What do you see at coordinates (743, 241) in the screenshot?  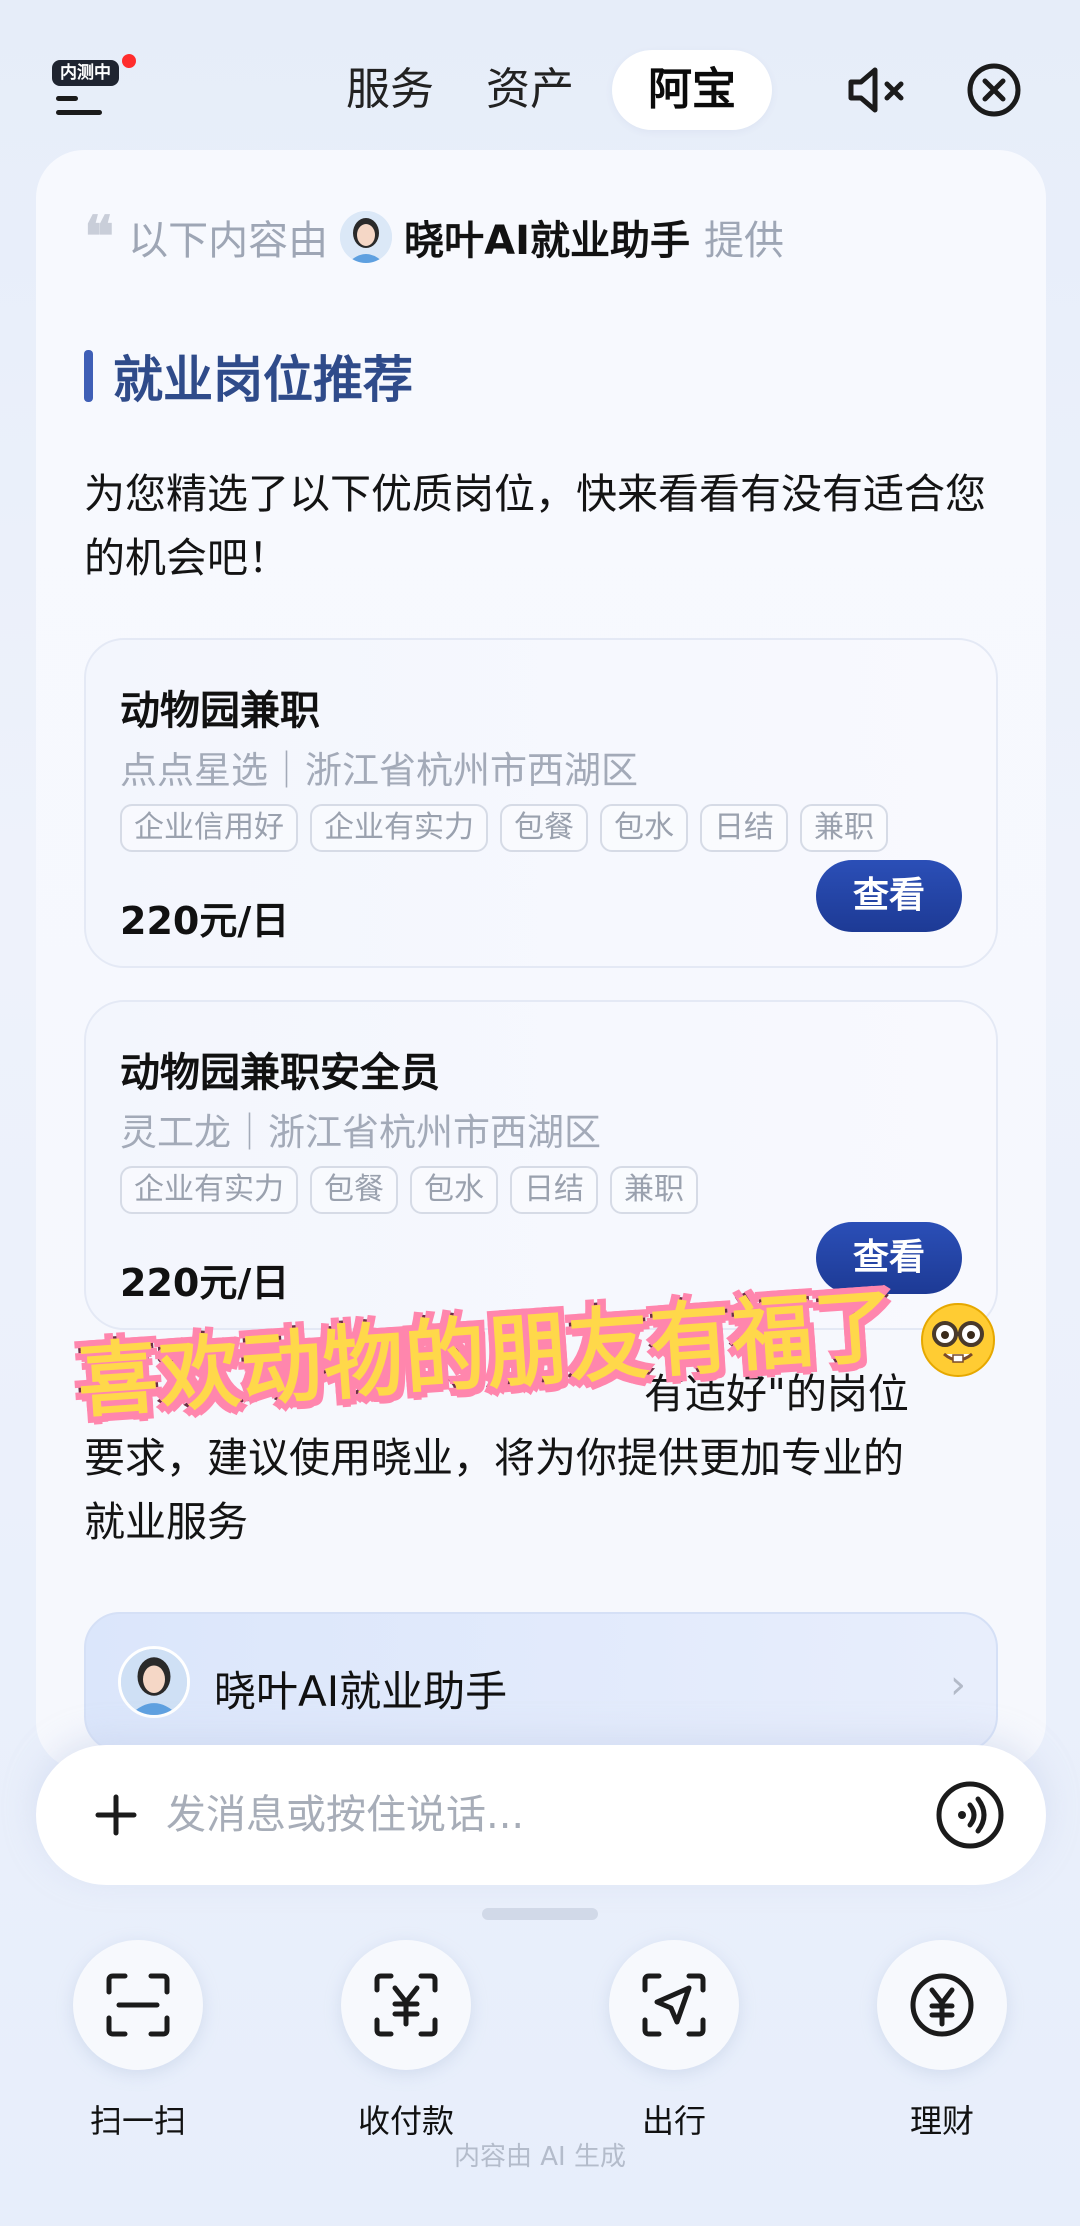 I see `provider-suffix: 提供` at bounding box center [743, 241].